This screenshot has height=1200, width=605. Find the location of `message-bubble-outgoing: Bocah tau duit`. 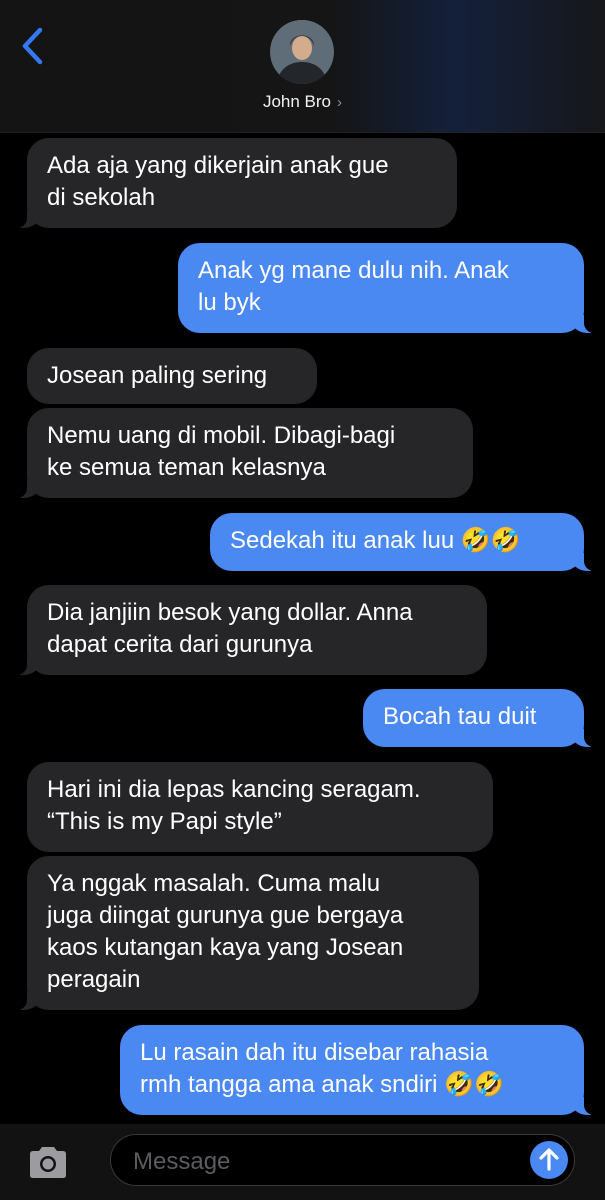

message-bubble-outgoing: Bocah tau duit is located at coordinates (483, 718).